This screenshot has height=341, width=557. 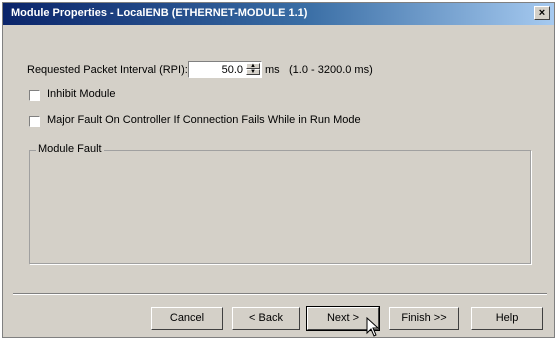 What do you see at coordinates (373, 327) in the screenshot?
I see `mouse-pointer-icon` at bounding box center [373, 327].